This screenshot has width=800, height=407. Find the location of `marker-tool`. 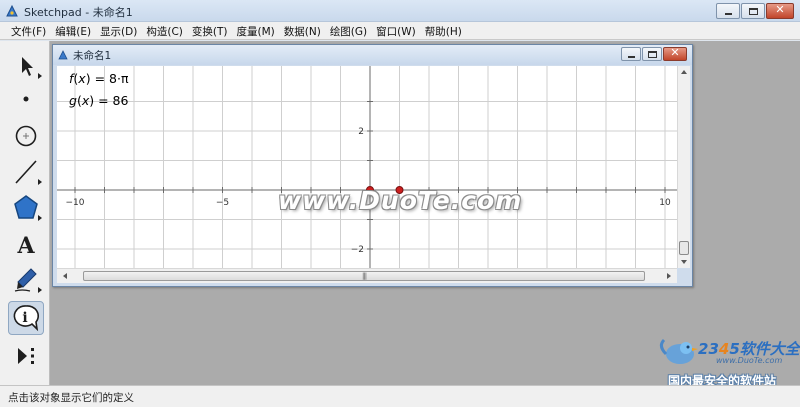

marker-tool is located at coordinates (26, 280).